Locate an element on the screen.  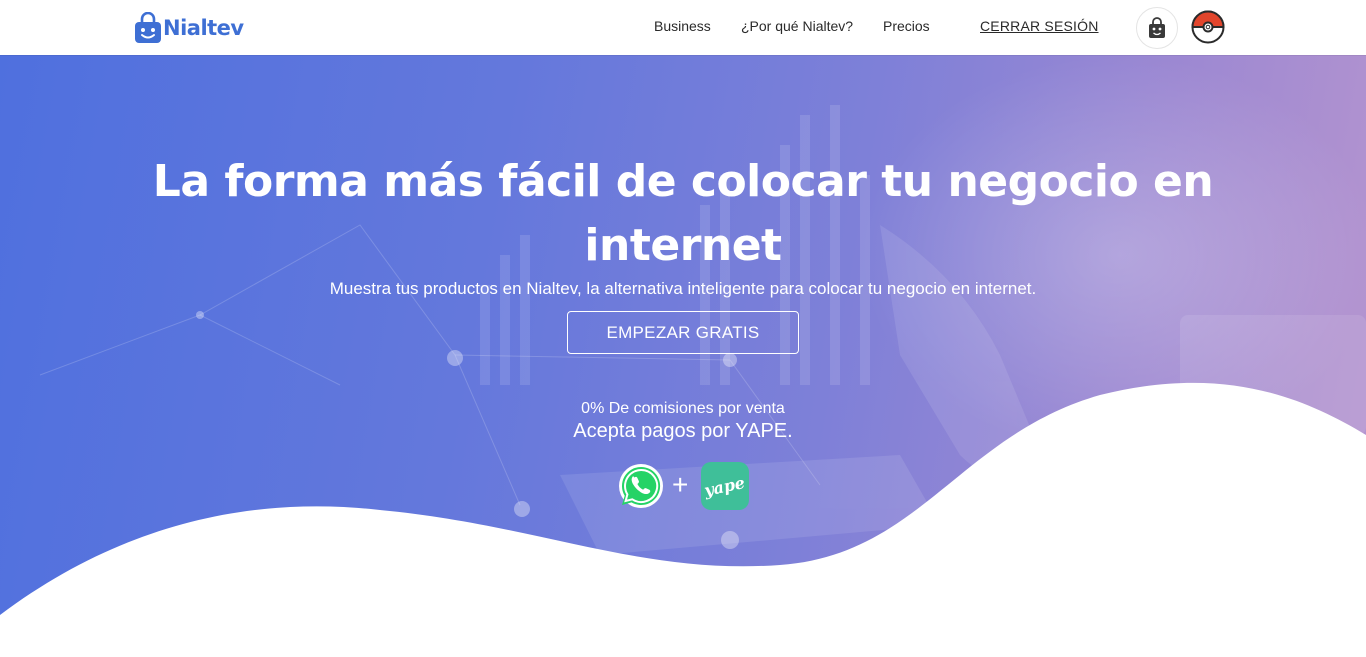
brand-name: Nialtev is located at coordinates (203, 28).